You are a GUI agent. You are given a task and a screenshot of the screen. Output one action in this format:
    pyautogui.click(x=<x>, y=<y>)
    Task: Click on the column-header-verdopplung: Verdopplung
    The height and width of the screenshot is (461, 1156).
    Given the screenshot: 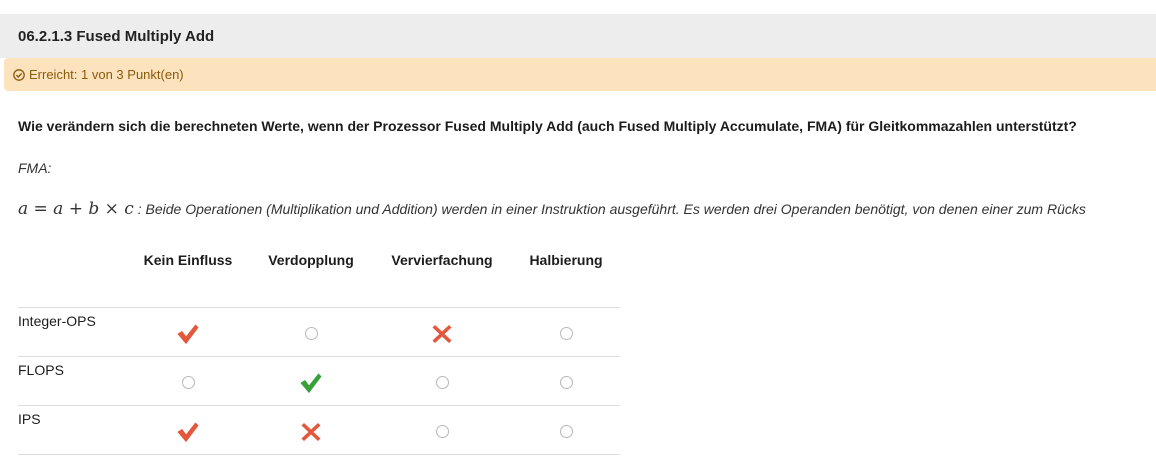 What is the action you would take?
    pyautogui.click(x=311, y=260)
    